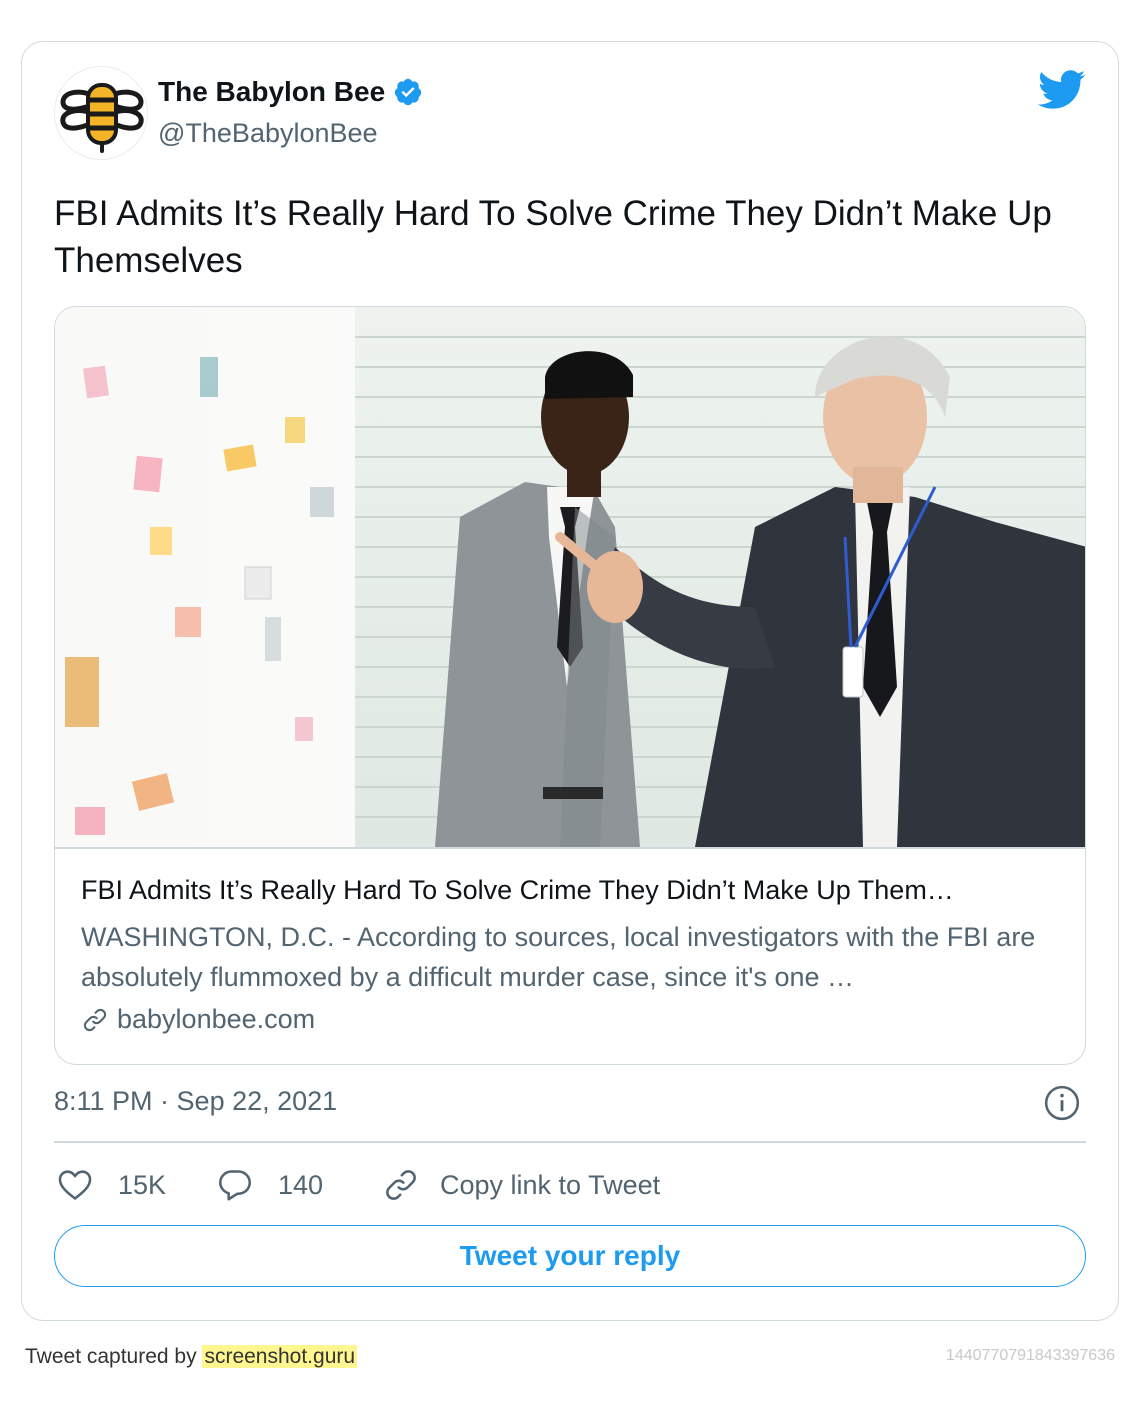 The width and height of the screenshot is (1140, 1414). Describe the element at coordinates (1030, 1355) in the screenshot. I see `tweet-id: 1440770791843397636` at that location.